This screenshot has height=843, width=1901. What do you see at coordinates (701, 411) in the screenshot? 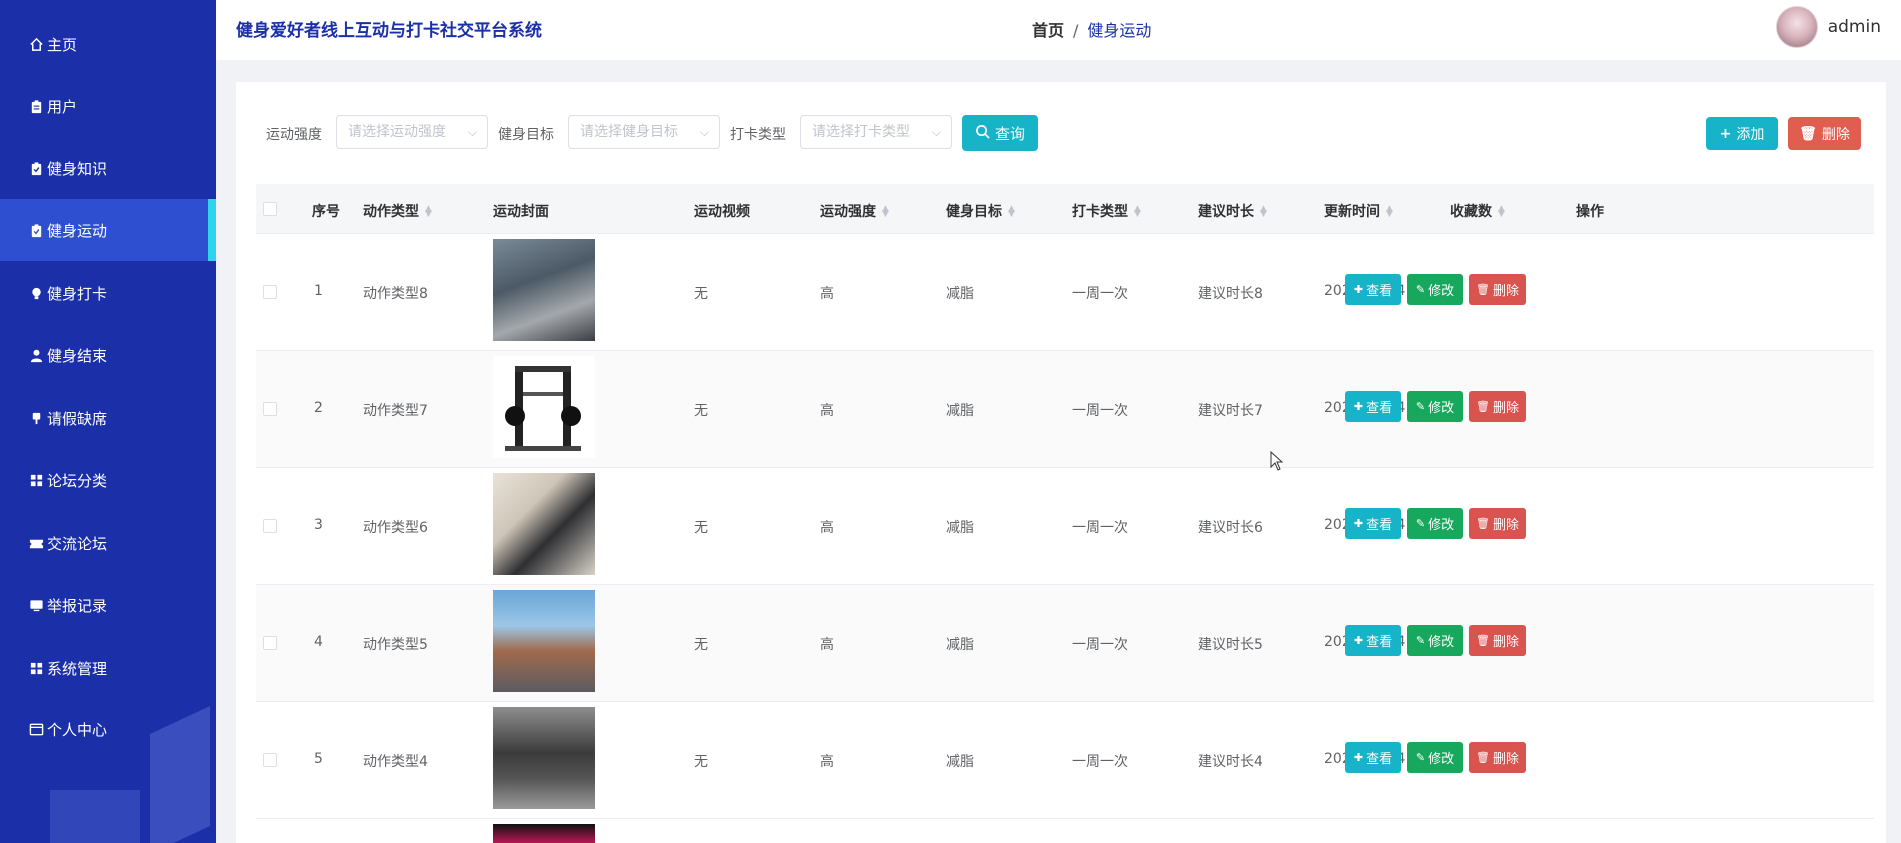
I see `cell-video: 无` at bounding box center [701, 411].